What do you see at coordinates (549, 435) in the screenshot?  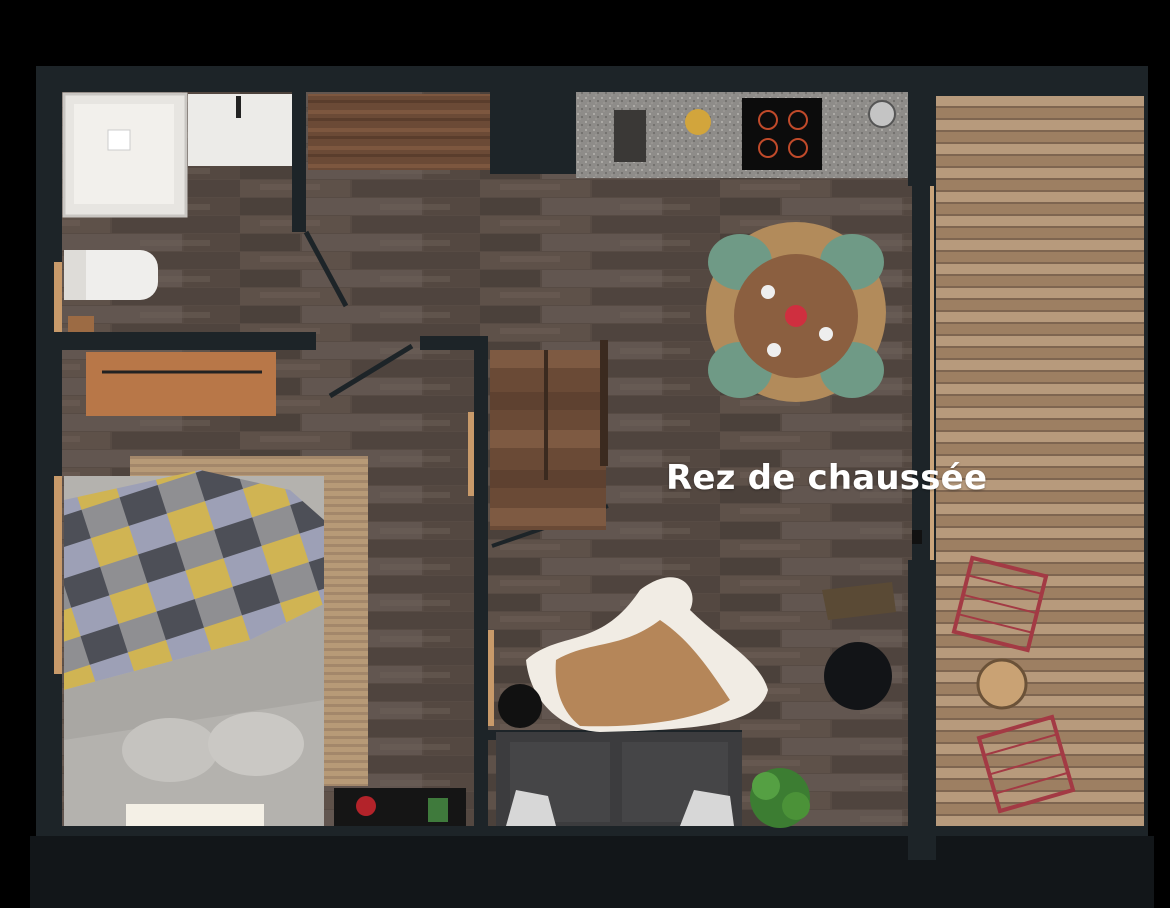 I see `staircase` at bounding box center [549, 435].